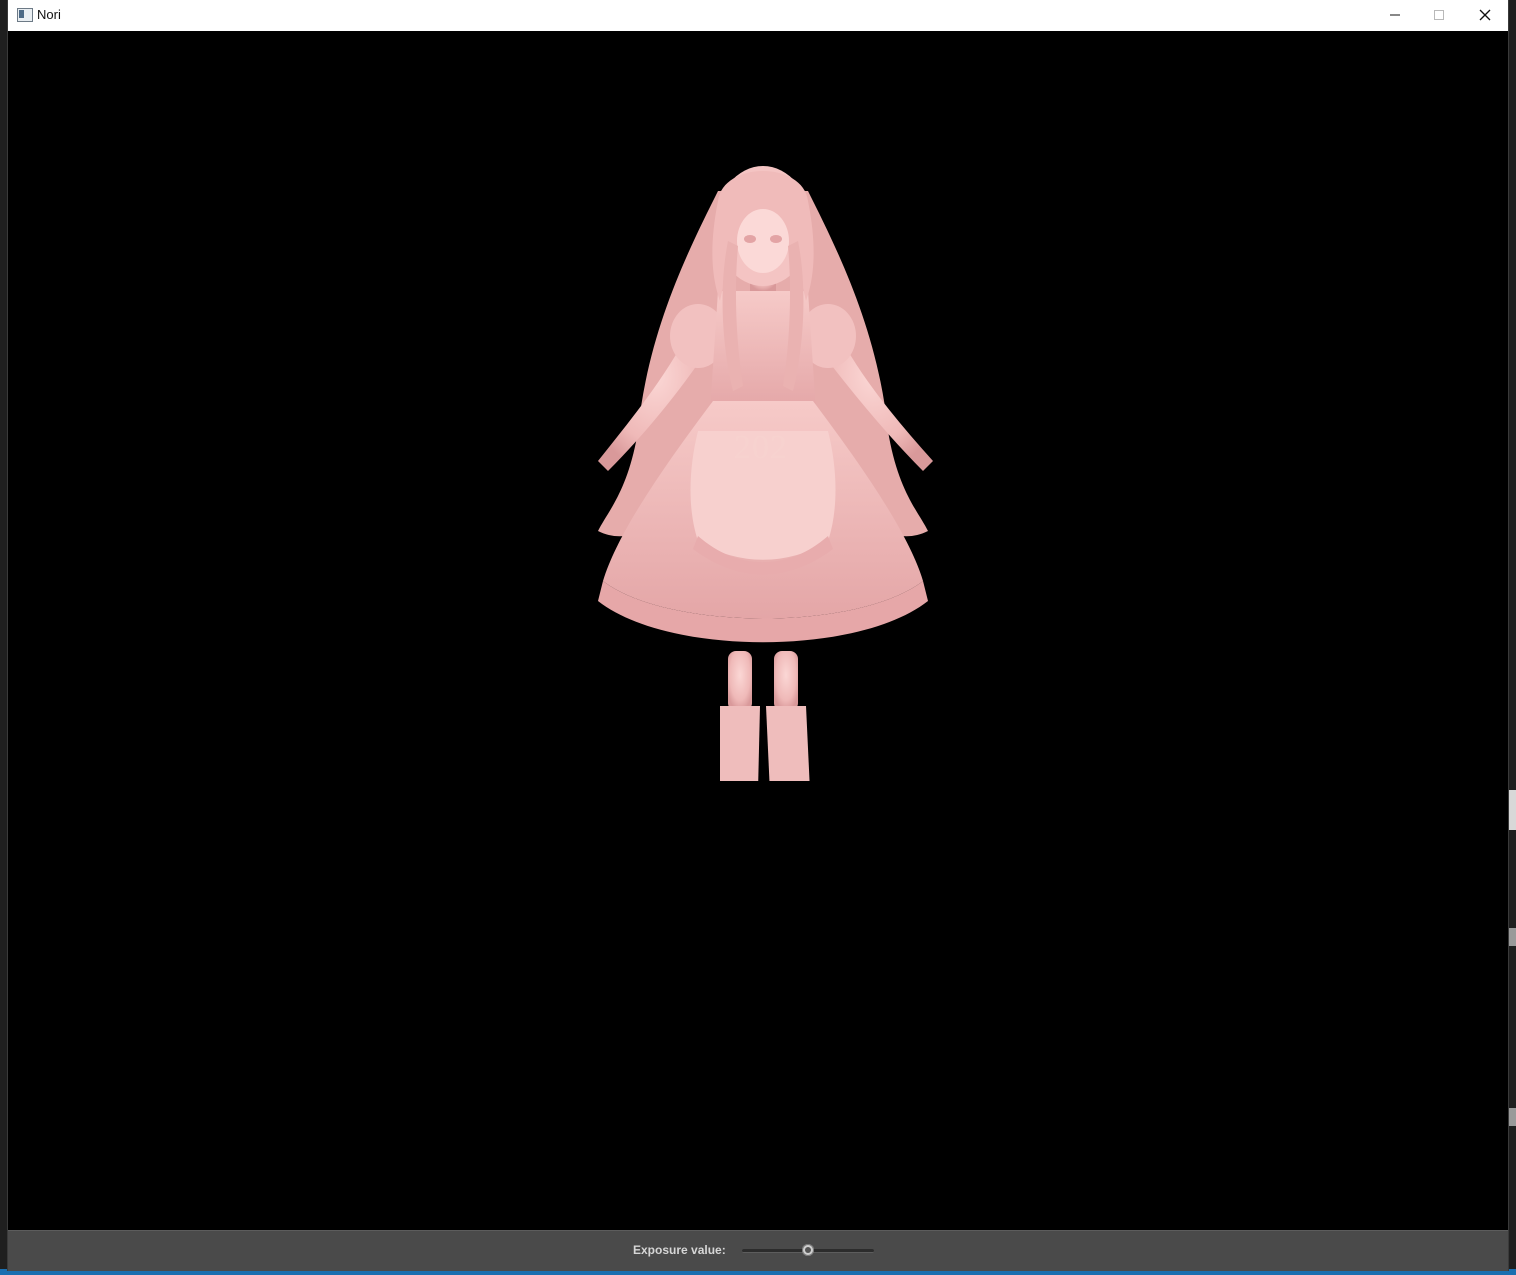  I want to click on minimize-icon, so click(1395, 15).